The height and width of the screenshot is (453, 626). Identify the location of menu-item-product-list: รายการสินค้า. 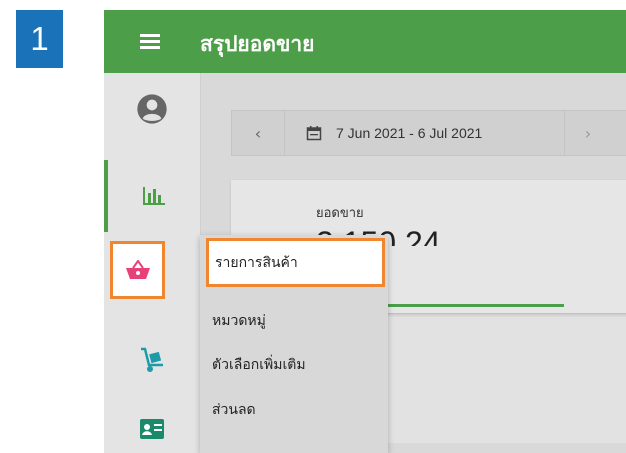
(295, 262).